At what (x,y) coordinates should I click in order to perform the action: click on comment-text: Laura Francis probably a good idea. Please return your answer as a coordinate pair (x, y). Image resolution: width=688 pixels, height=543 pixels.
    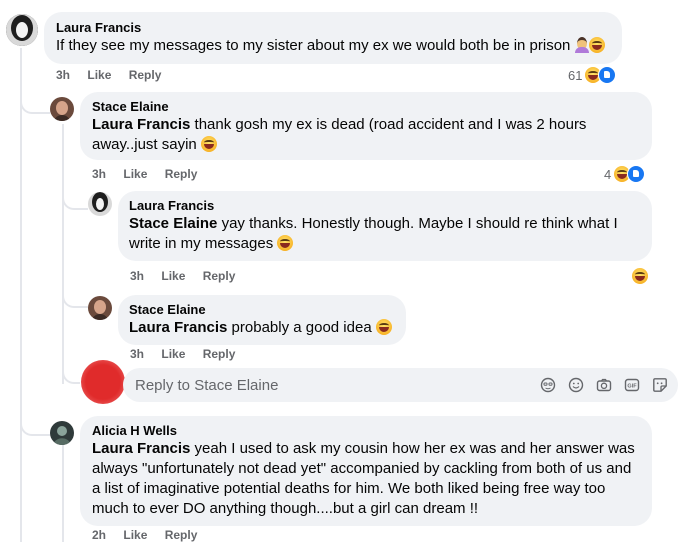
    Looking at the image, I should click on (260, 327).